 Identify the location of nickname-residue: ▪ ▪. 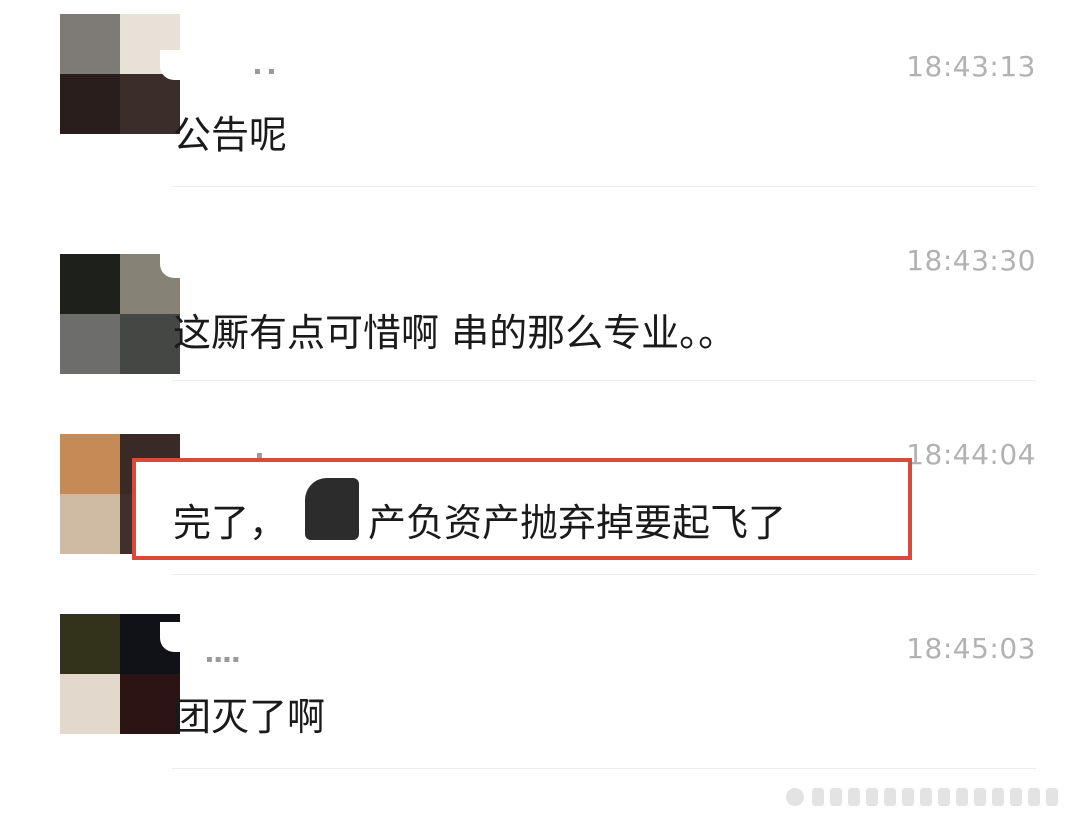
(265, 71).